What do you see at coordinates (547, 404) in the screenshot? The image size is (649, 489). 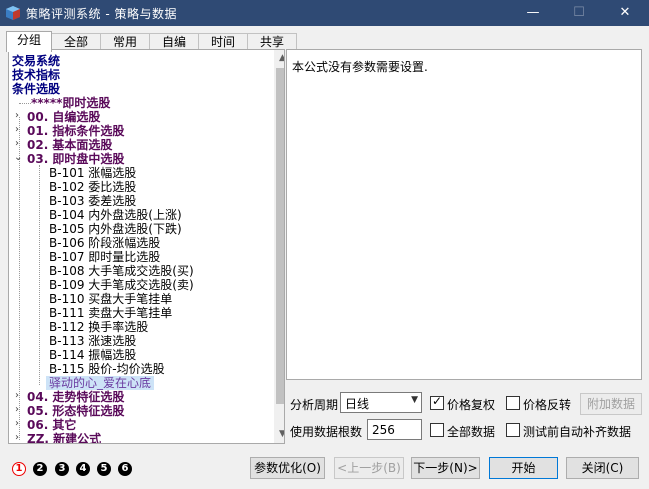 I see `price-reverse-label: 价格反转` at bounding box center [547, 404].